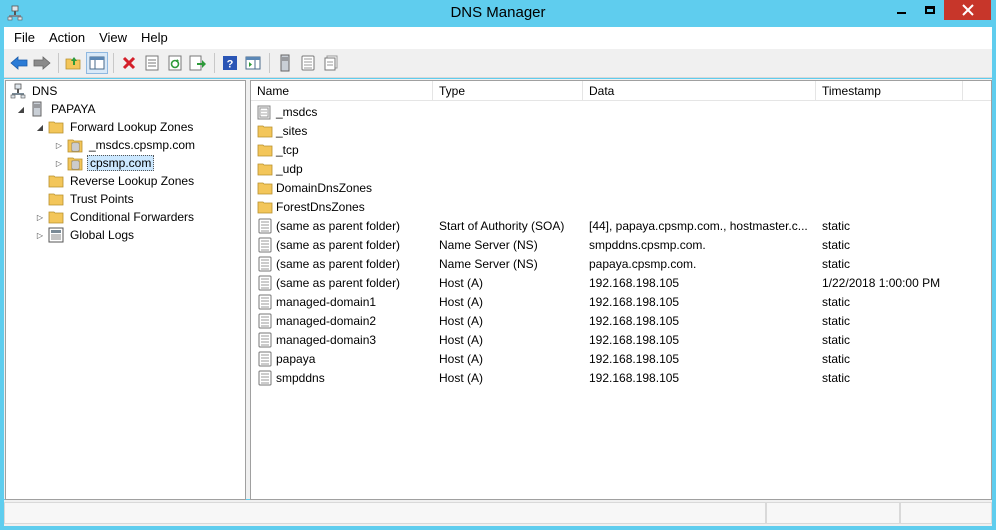 The image size is (996, 530). What do you see at coordinates (92, 199) in the screenshot?
I see `tree-node-trust-points: Trust Points` at bounding box center [92, 199].